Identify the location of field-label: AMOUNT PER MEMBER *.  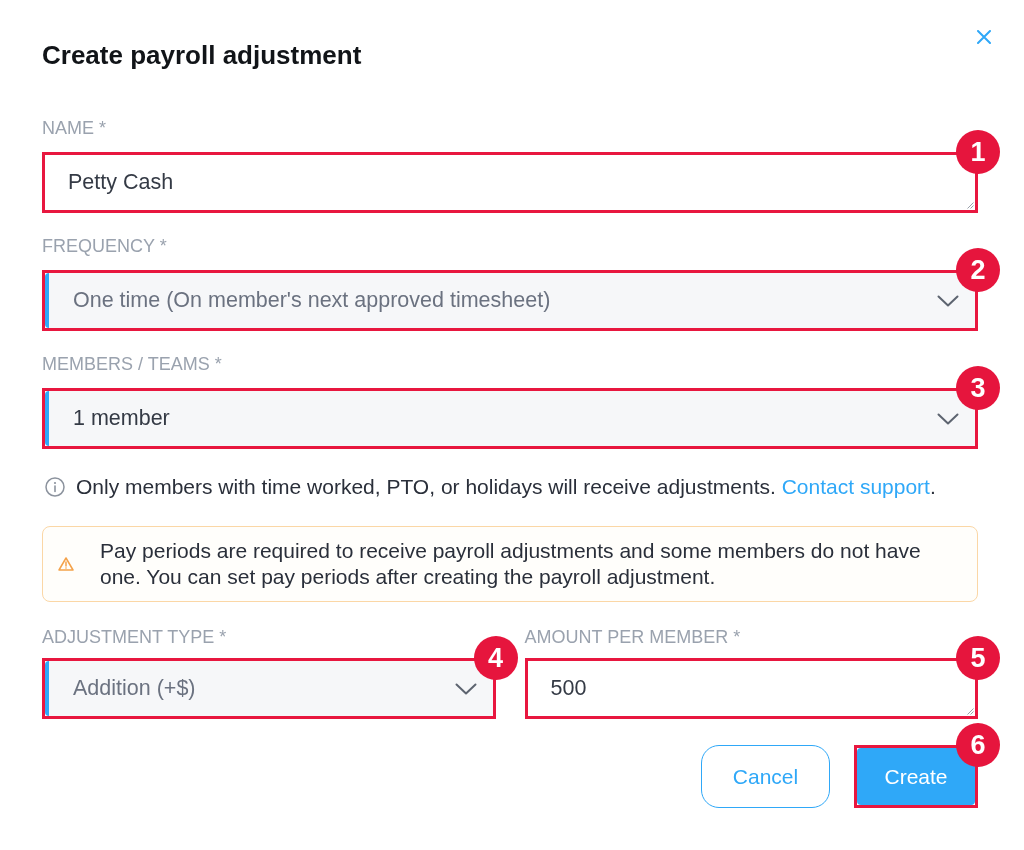
(633, 637).